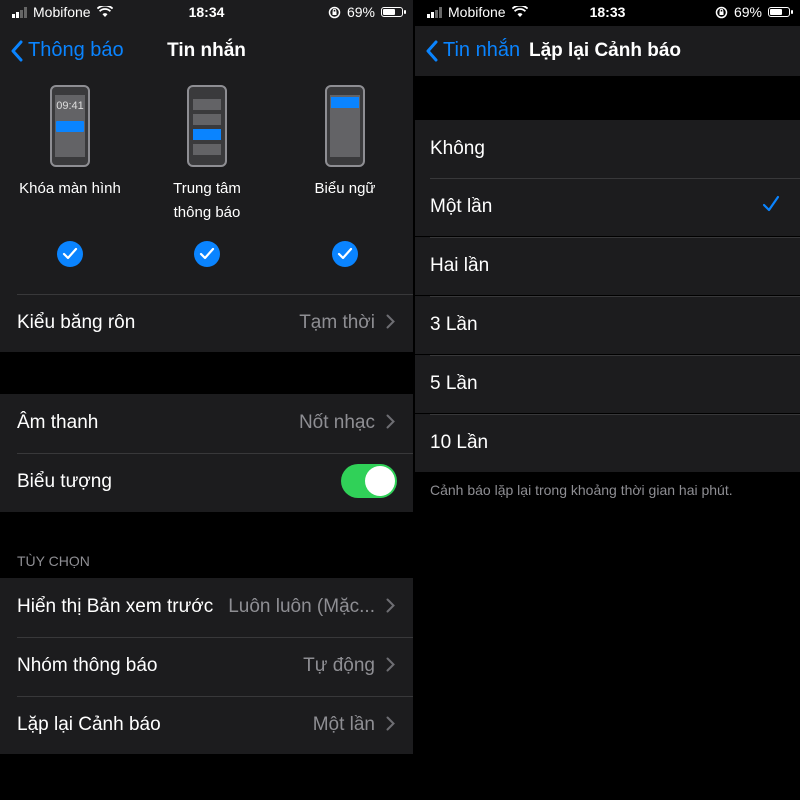  What do you see at coordinates (87, 665) in the screenshot?
I see `notification-grouping-label: Nhóm thông báo` at bounding box center [87, 665].